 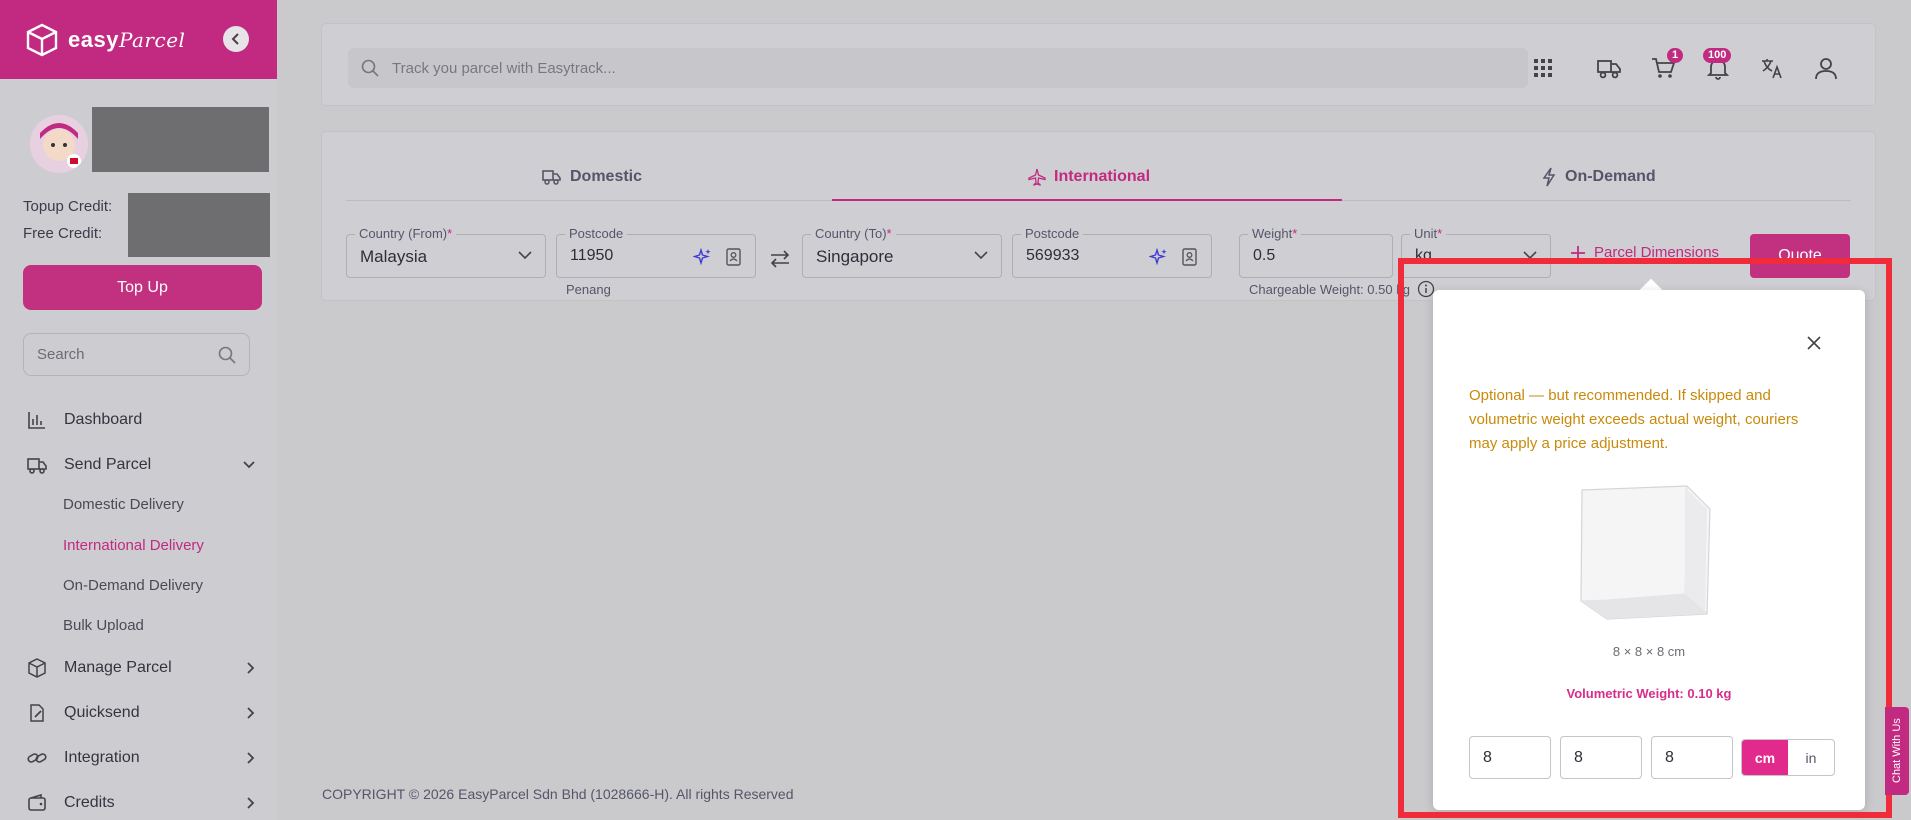 What do you see at coordinates (1826, 68) in the screenshot?
I see `user-icon` at bounding box center [1826, 68].